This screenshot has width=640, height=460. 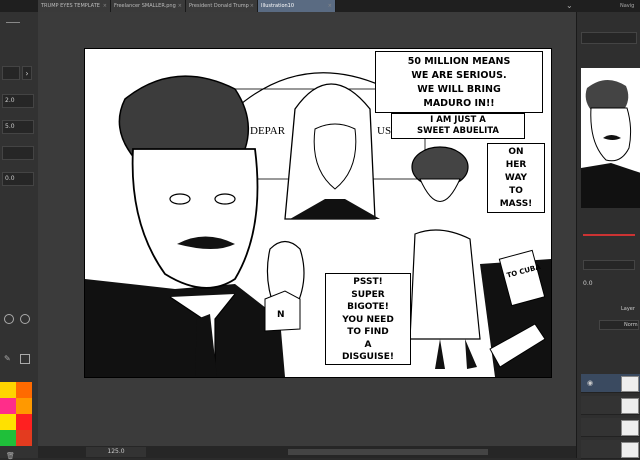 I want to click on shirt-text: N, so click(x=281, y=315).